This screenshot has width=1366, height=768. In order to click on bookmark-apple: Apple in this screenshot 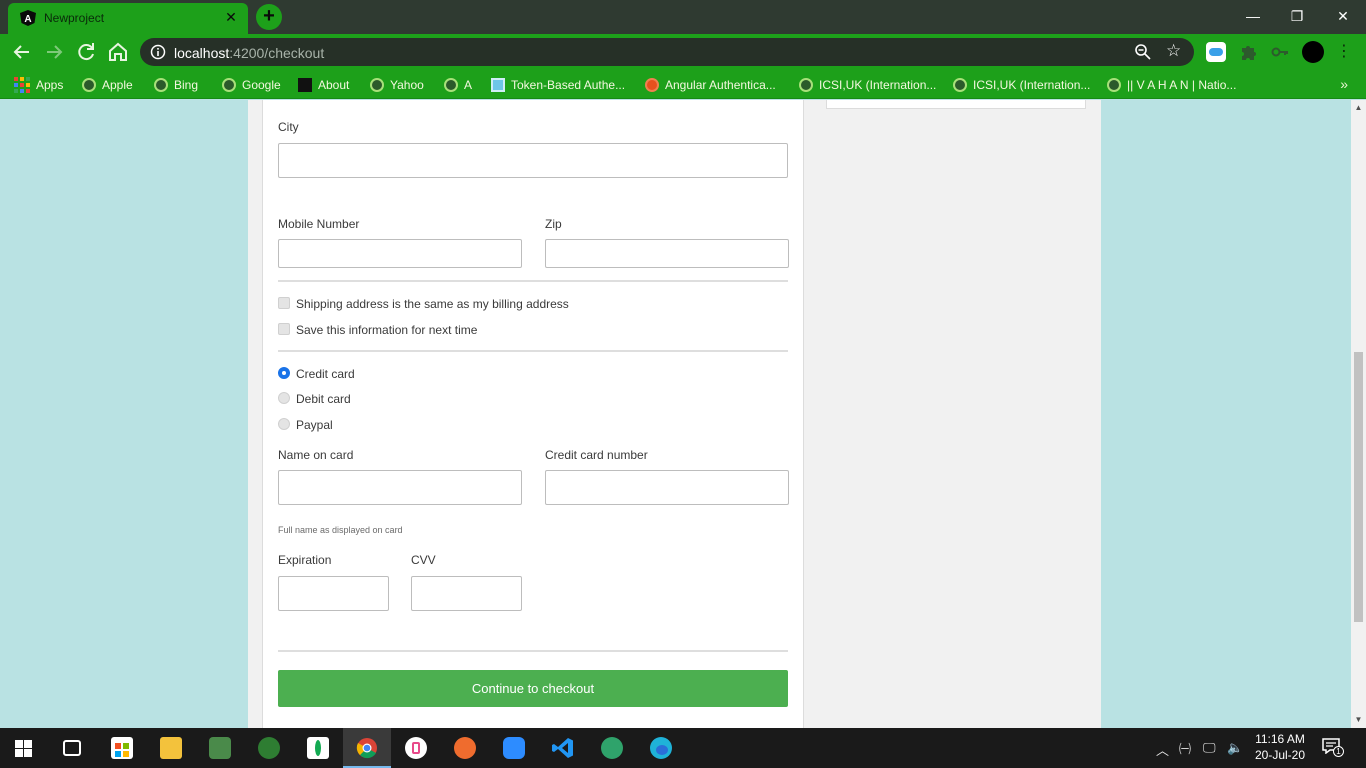, I will do `click(107, 85)`.